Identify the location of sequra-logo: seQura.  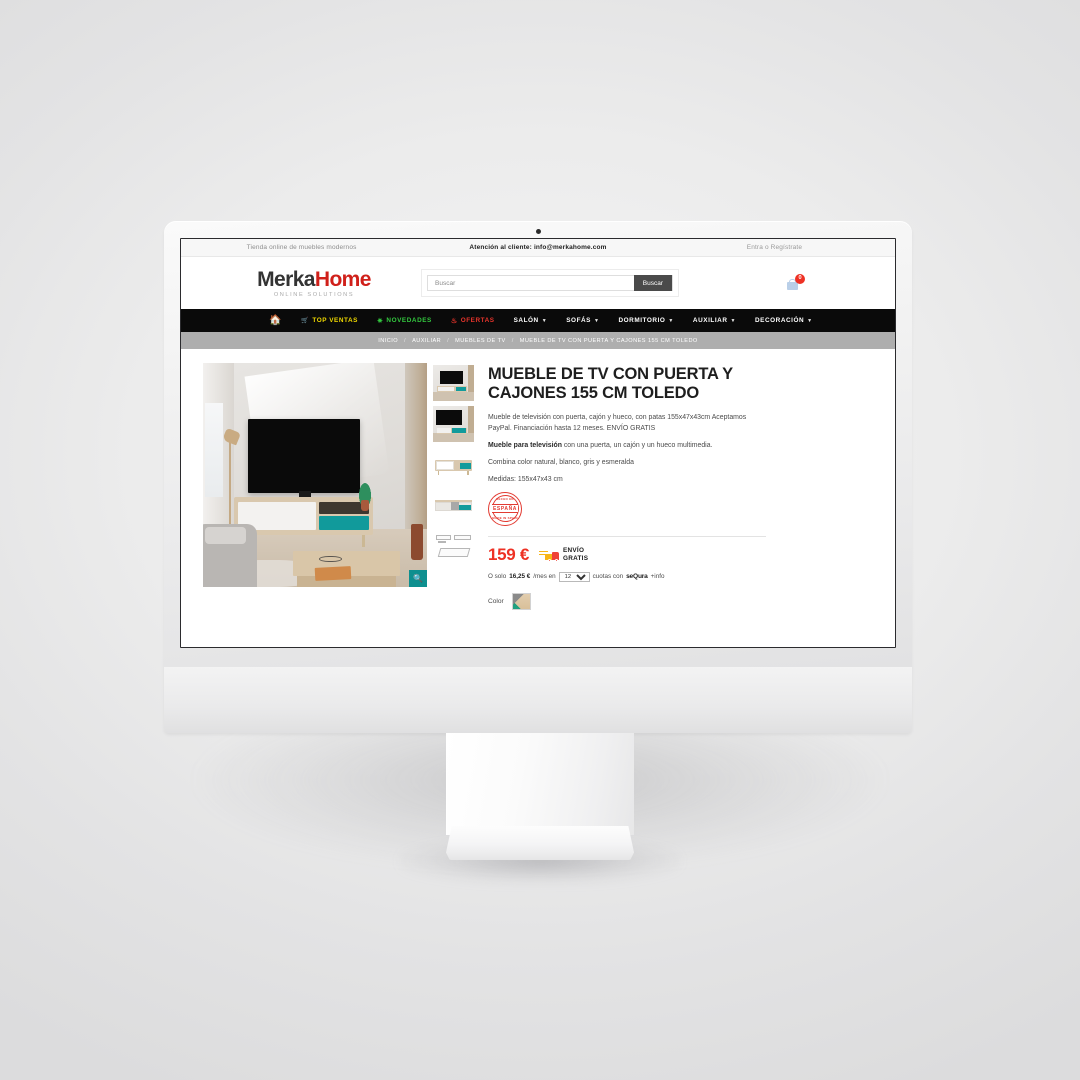
(637, 577).